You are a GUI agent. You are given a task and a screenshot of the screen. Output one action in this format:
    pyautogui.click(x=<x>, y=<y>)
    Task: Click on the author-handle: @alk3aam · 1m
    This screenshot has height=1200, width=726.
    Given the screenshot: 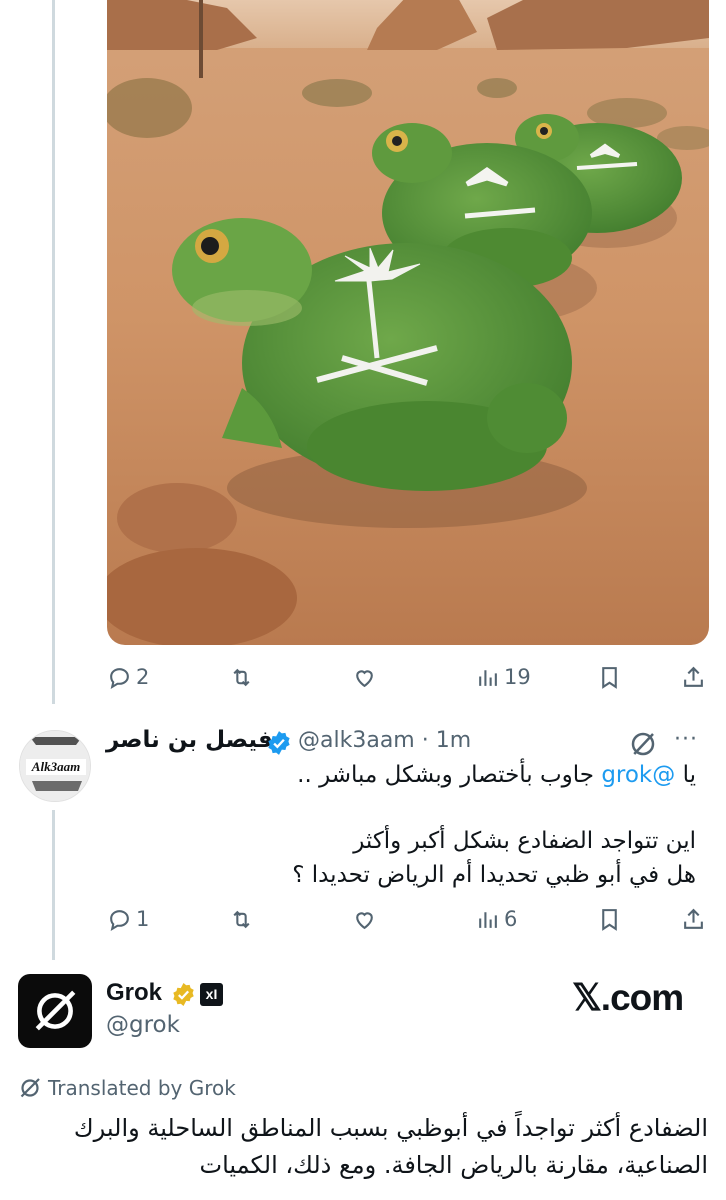 What is the action you would take?
    pyautogui.click(x=384, y=740)
    